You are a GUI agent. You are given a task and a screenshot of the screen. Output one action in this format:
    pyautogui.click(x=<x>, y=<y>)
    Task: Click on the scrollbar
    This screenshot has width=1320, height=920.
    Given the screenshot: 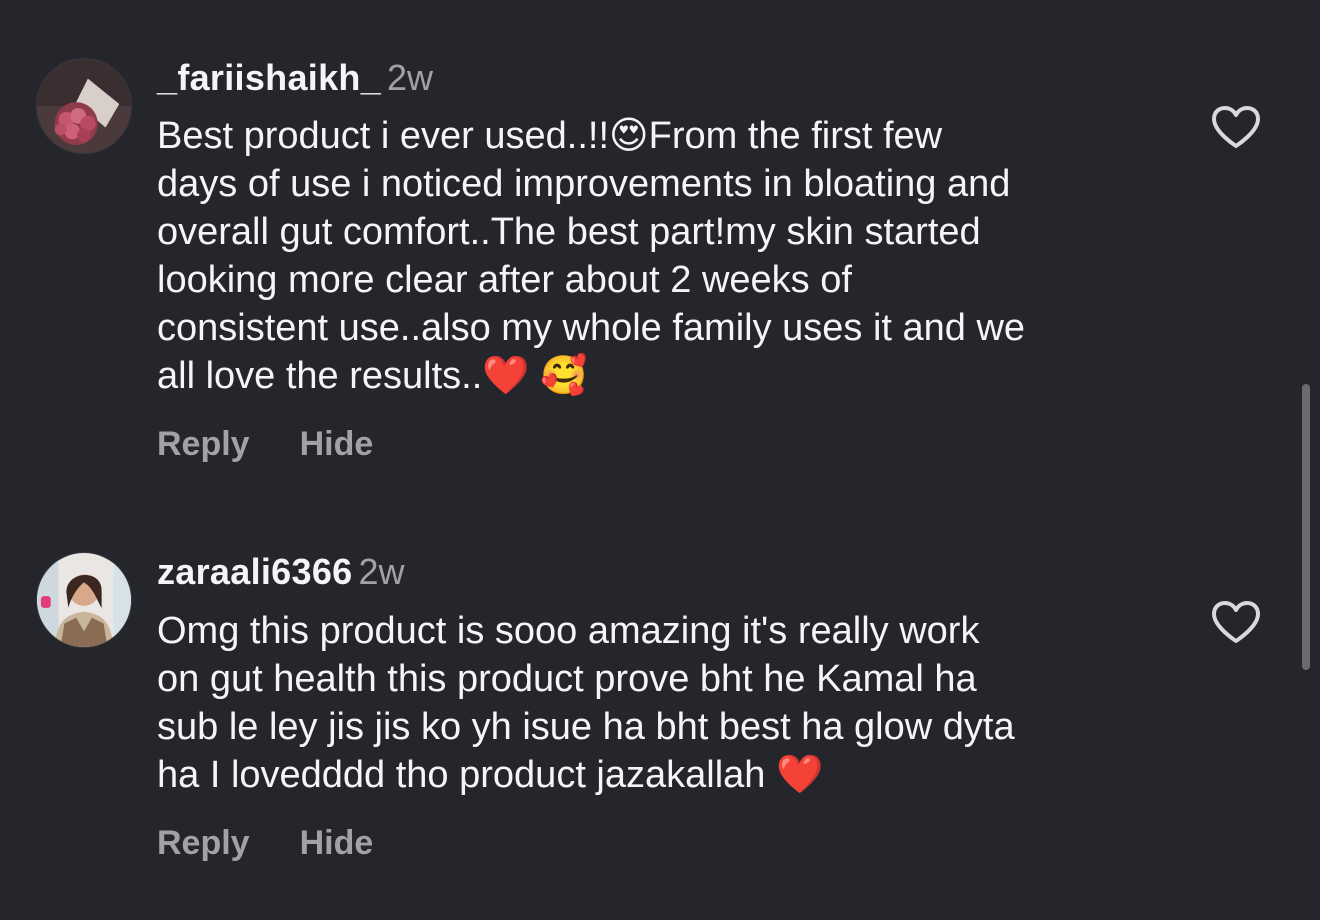 What is the action you would take?
    pyautogui.click(x=1306, y=527)
    